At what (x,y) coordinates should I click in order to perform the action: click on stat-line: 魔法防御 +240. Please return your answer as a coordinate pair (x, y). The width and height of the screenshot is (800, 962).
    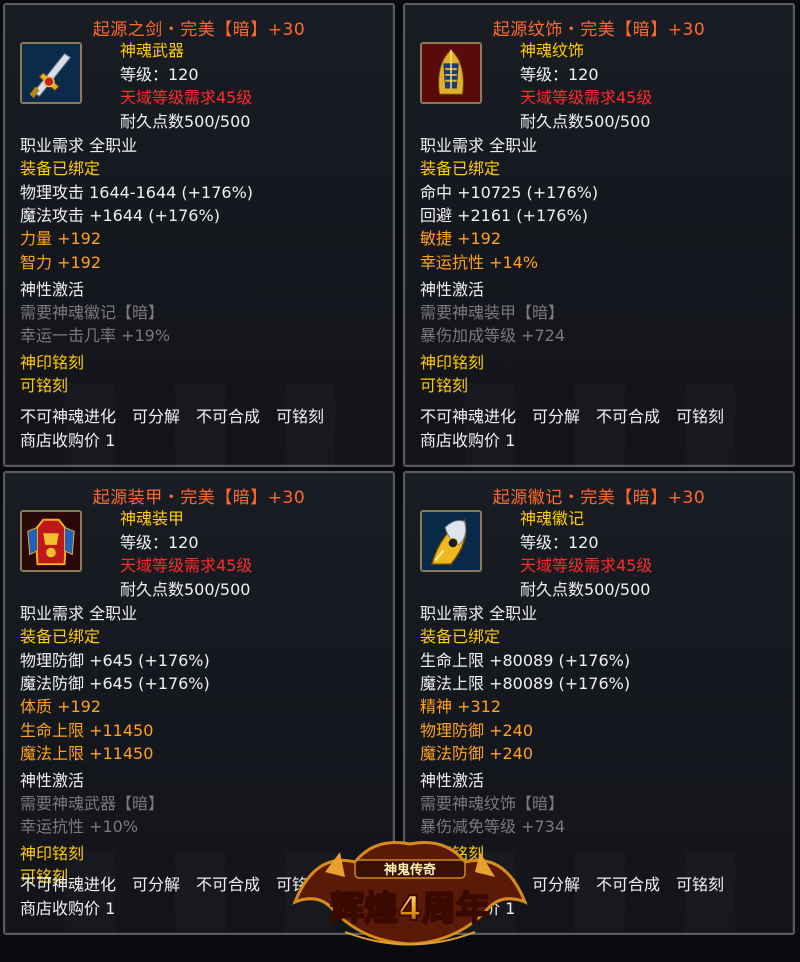
    Looking at the image, I should click on (477, 753).